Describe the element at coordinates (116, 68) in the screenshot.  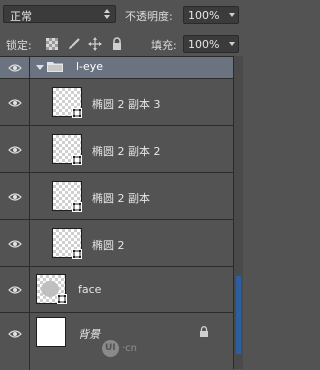
I see `layer-group-row: l-eye` at that location.